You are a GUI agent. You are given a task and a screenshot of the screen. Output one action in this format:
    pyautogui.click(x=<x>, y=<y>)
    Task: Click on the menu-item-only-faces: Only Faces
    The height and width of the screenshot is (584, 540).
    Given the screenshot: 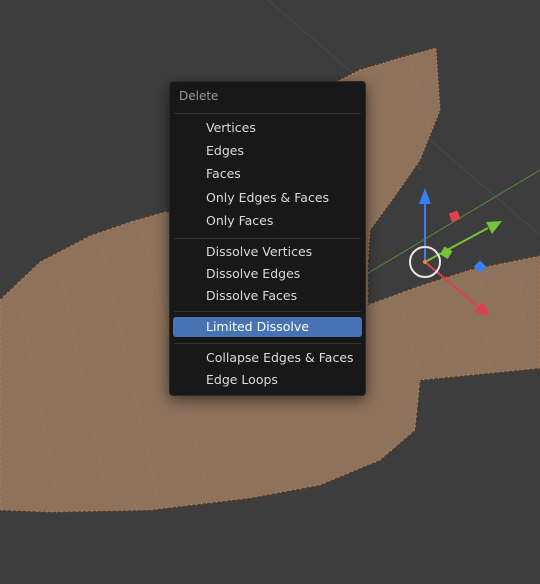 What is the action you would take?
    pyautogui.click(x=267, y=221)
    